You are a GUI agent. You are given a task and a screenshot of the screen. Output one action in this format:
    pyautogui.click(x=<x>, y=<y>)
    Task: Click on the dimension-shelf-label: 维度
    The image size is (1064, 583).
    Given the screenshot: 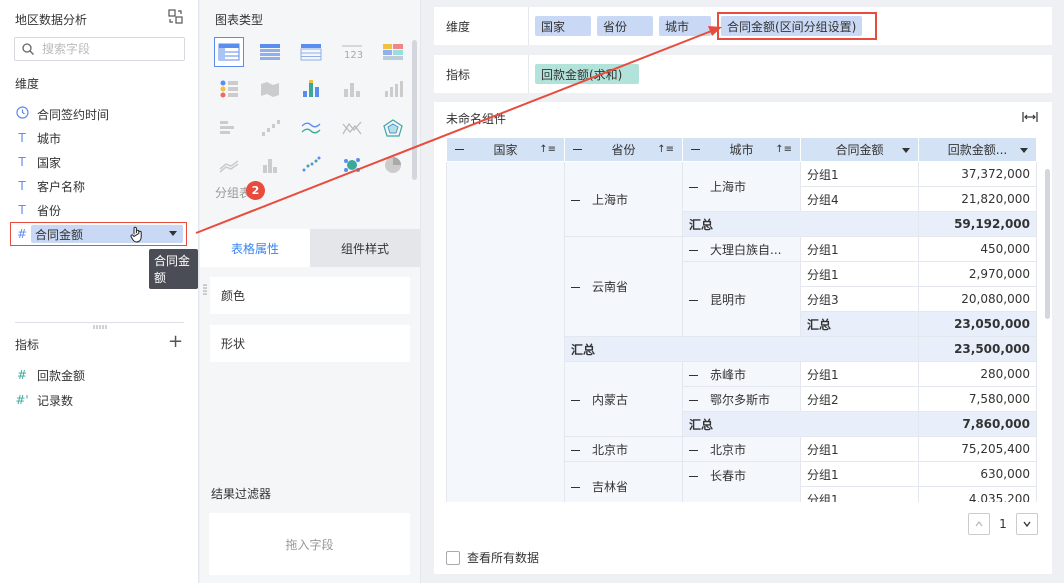 What is the action you would take?
    pyautogui.click(x=481, y=26)
    